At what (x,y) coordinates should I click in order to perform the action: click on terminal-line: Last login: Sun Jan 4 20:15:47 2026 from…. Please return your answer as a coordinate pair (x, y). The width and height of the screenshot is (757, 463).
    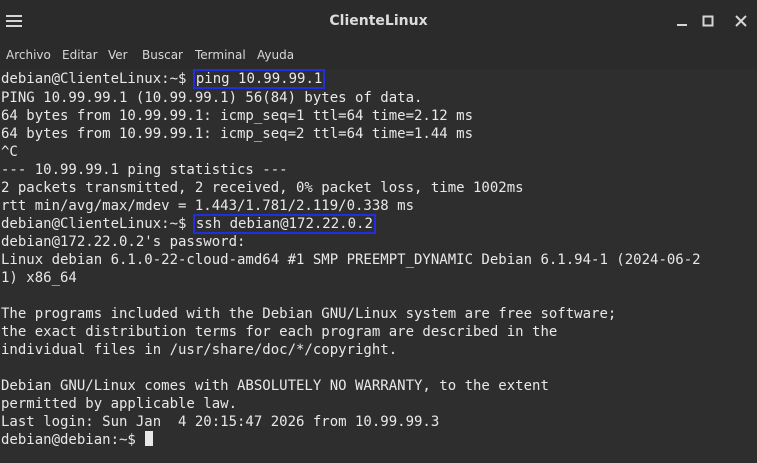
    Looking at the image, I should click on (220, 422).